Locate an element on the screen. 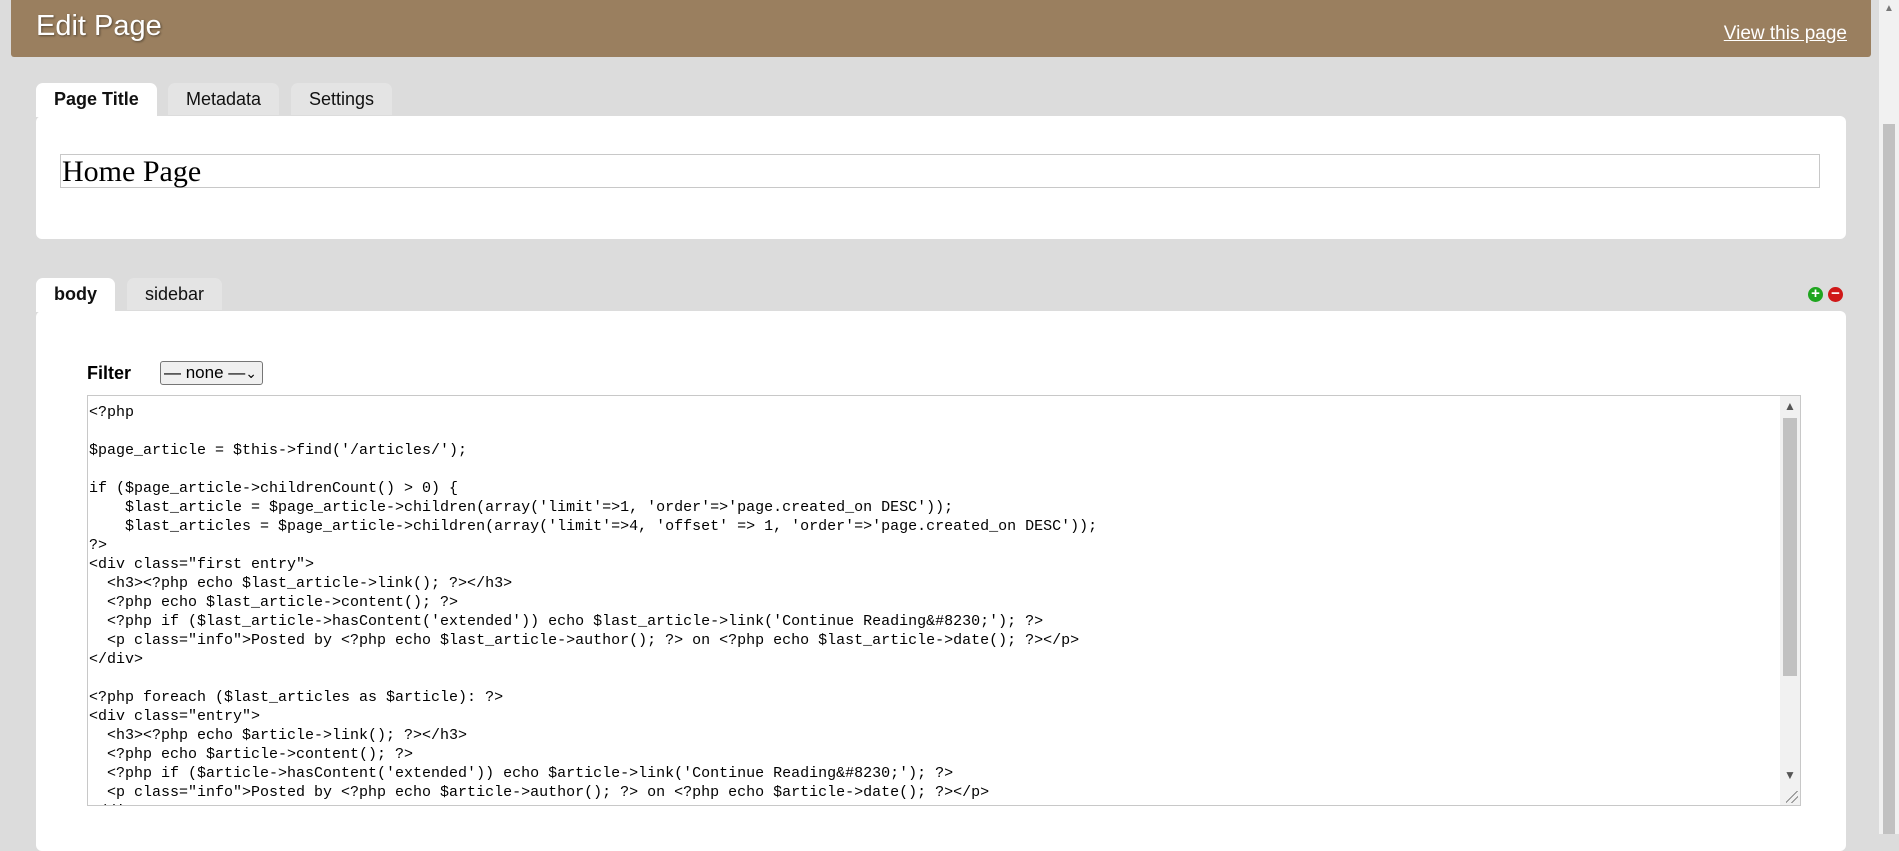  page-title-input: Home Page is located at coordinates (940, 171).